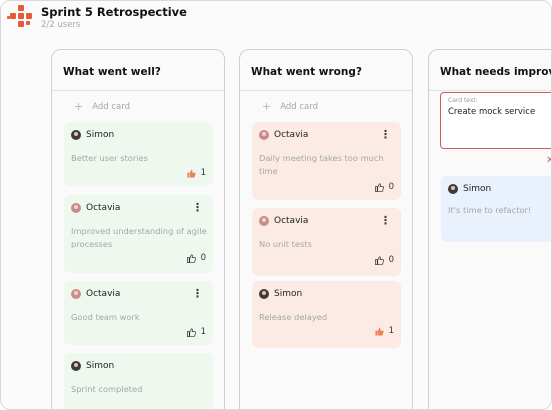  I want to click on card: Octavia ⋮ Good team work 1, so click(138, 313).